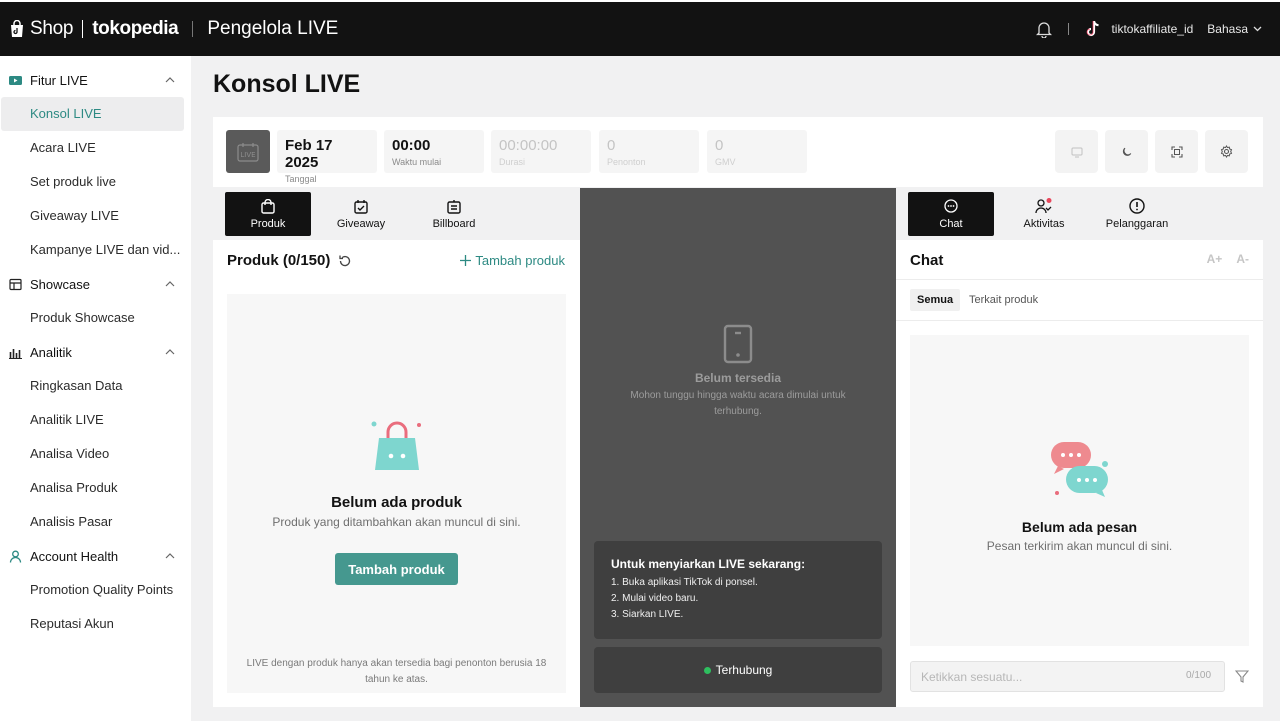 The image size is (1280, 721). I want to click on product-count-heading: Produk (0/150), so click(289, 260).